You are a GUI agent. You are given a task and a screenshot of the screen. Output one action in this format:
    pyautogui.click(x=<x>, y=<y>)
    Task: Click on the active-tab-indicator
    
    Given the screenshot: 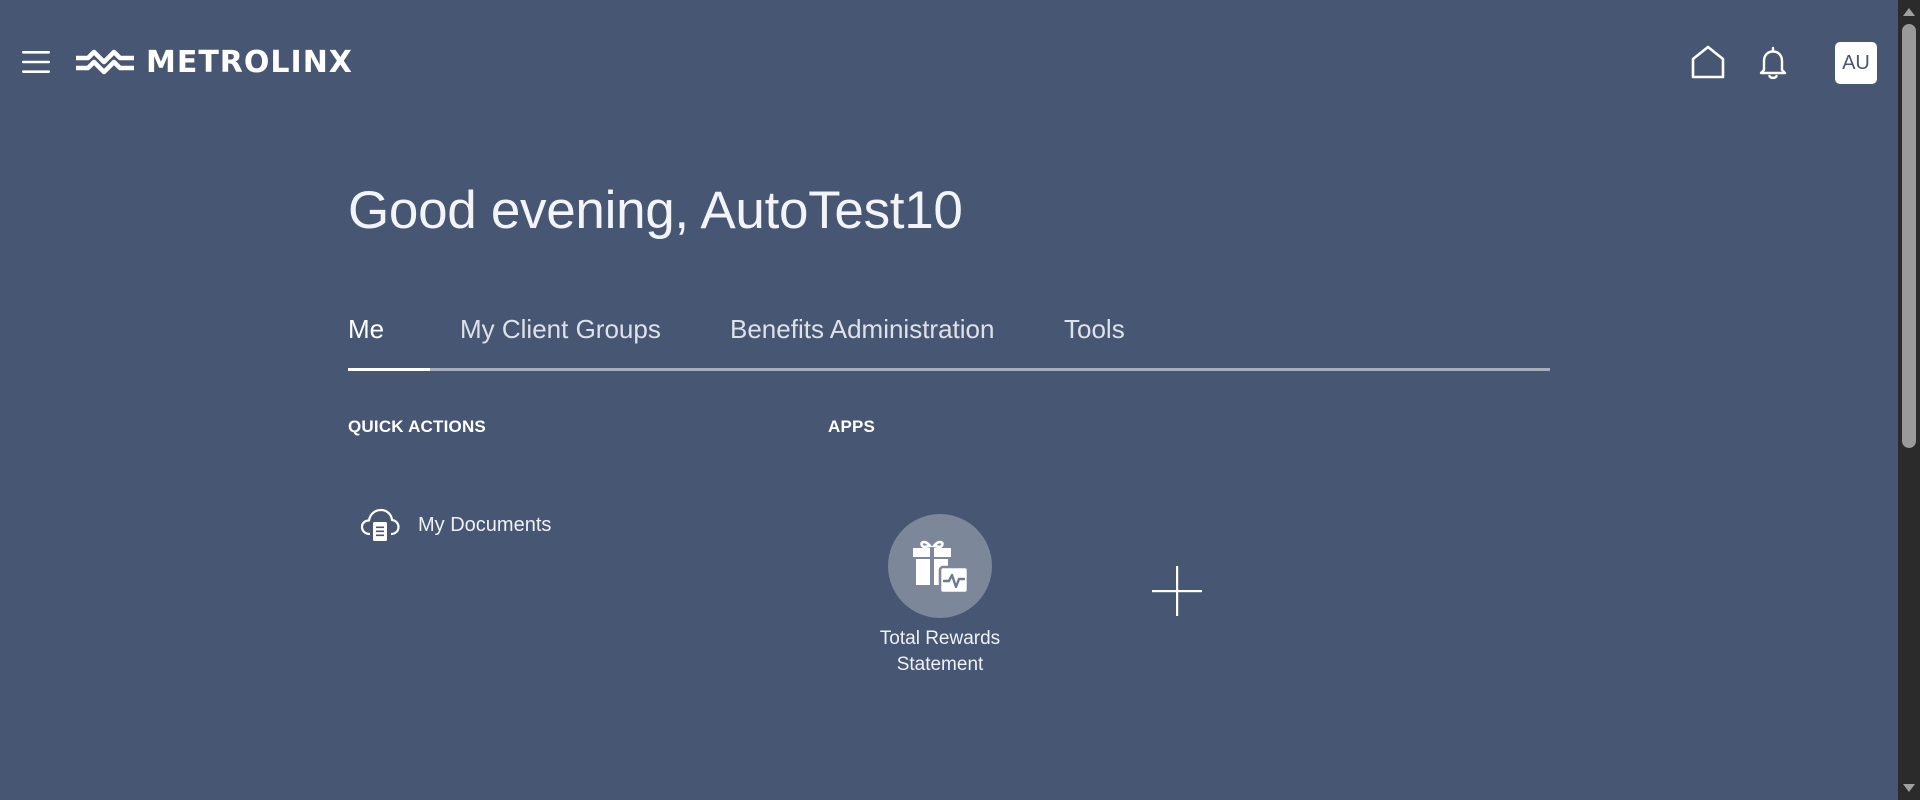 What is the action you would take?
    pyautogui.click(x=389, y=369)
    